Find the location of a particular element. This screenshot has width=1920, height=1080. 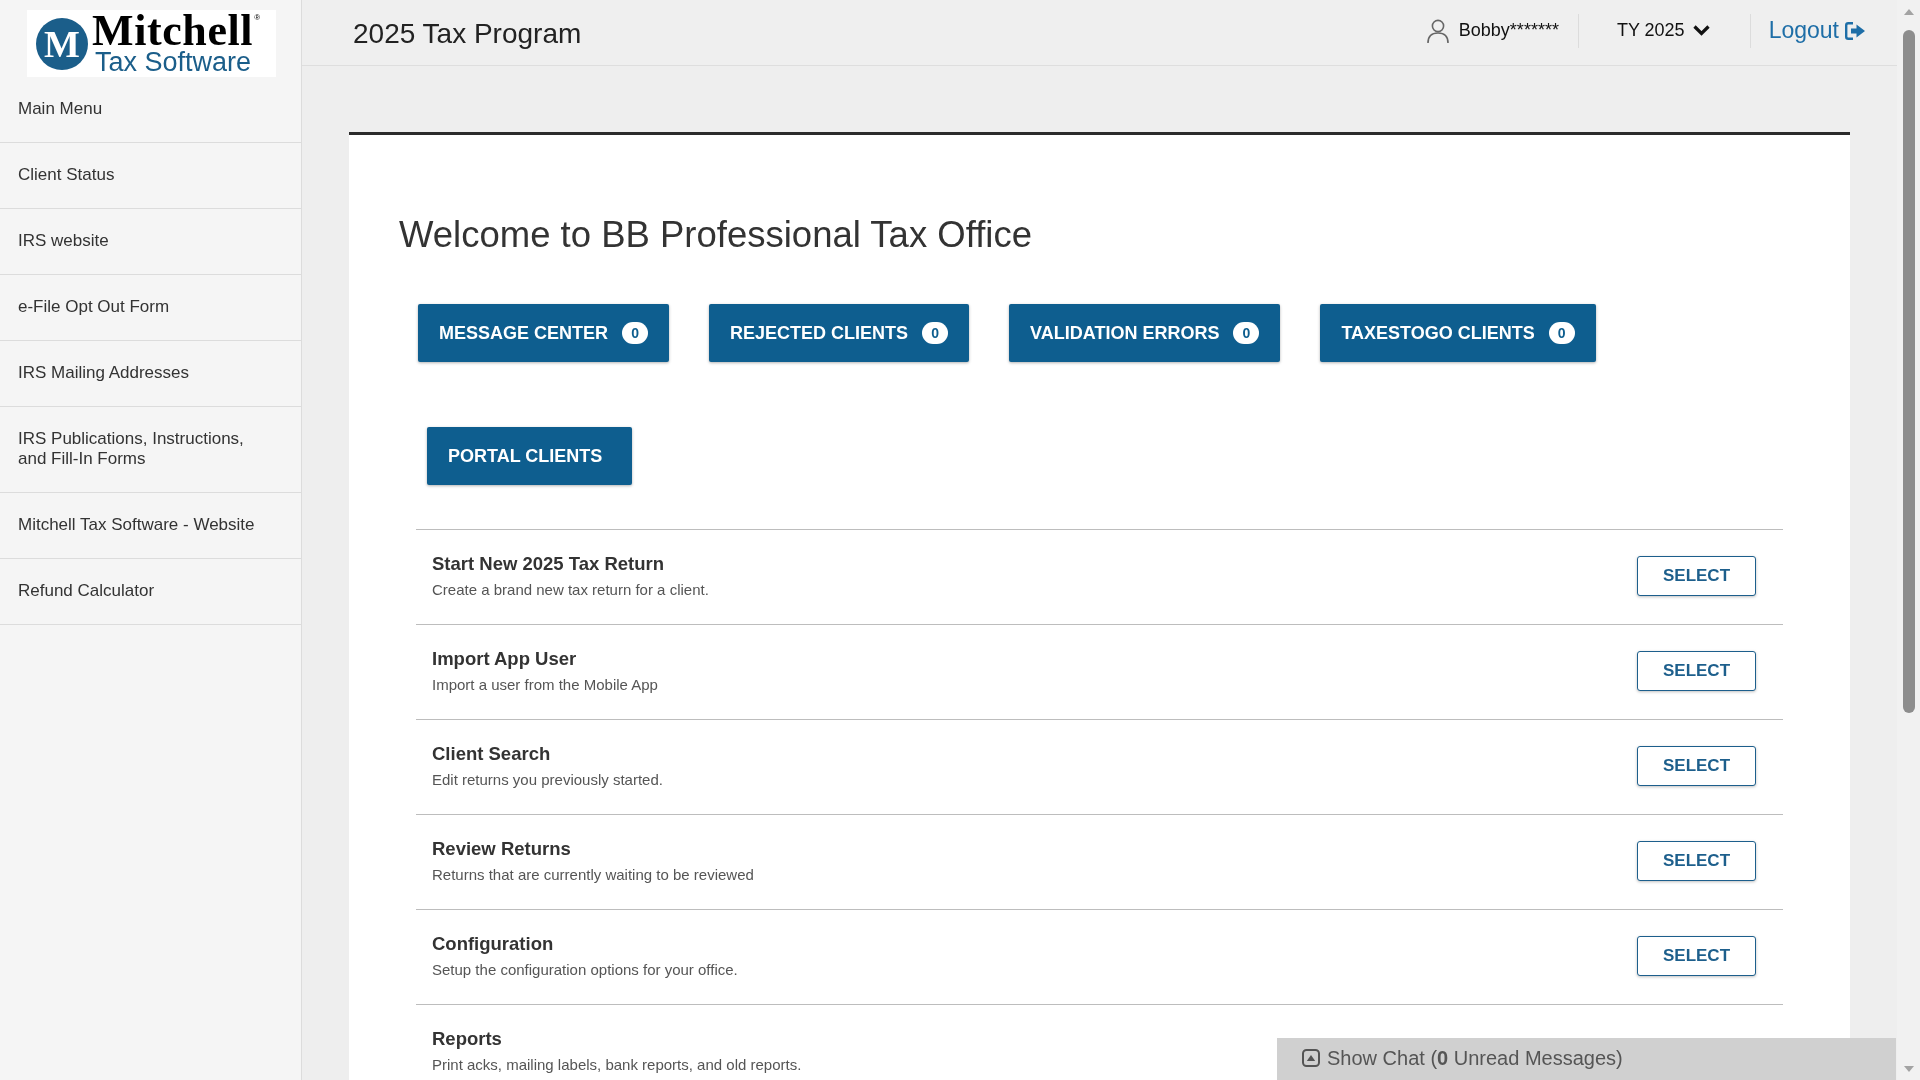

chevron-down-icon is located at coordinates (1701, 30).